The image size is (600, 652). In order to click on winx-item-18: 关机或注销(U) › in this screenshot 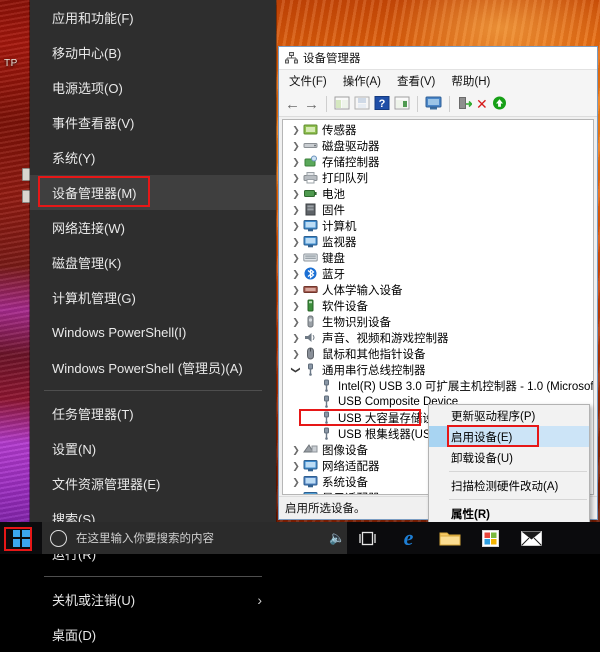, I will do `click(153, 599)`.